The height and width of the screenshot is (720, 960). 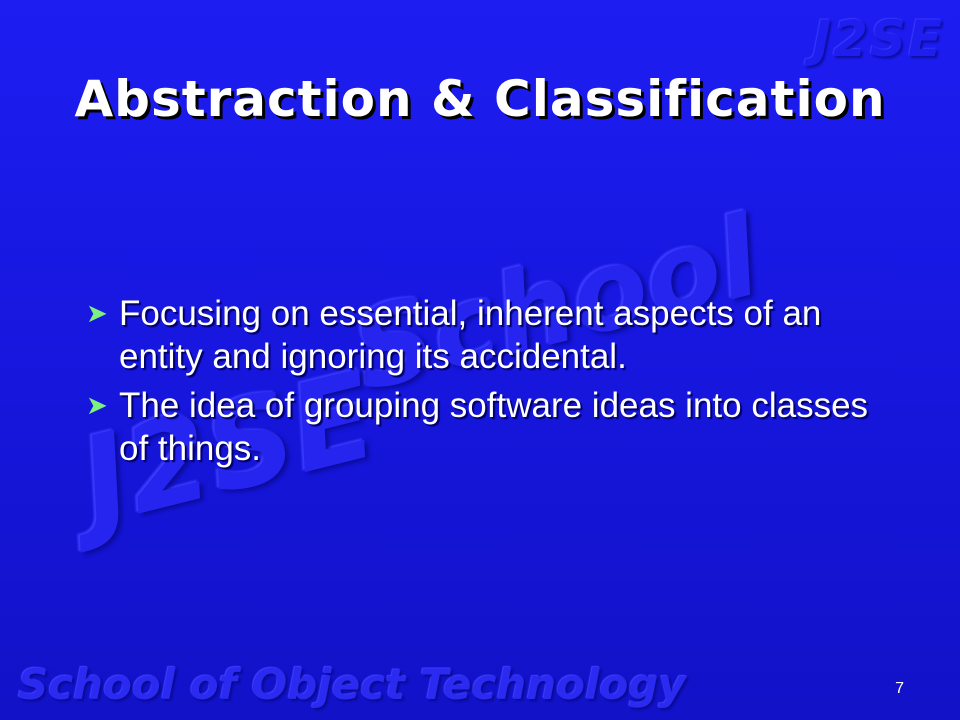 What do you see at coordinates (352, 684) in the screenshot?
I see `footer-brand-logo: School of Object Technology` at bounding box center [352, 684].